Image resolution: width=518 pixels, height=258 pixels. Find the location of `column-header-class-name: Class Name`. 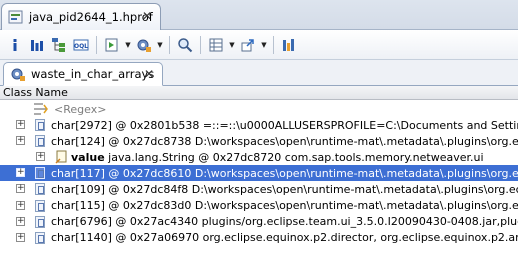

column-header-class-name: Class Name is located at coordinates (259, 93).